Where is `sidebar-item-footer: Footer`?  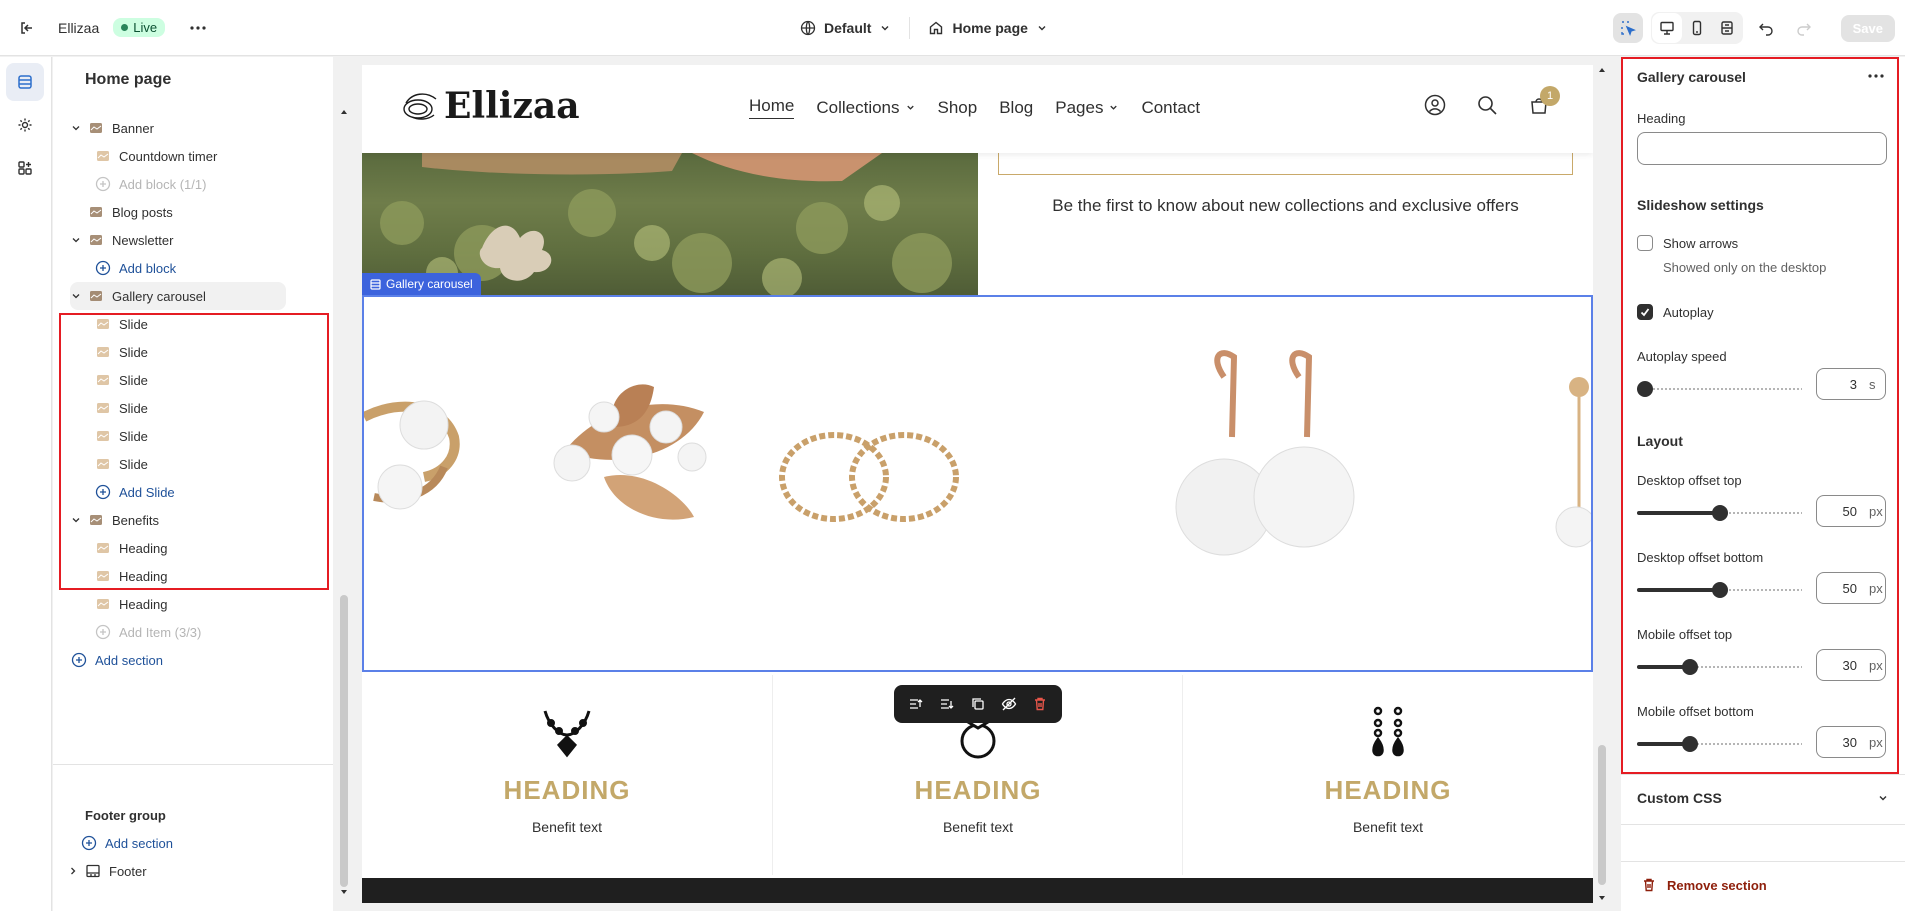
sidebar-item-footer: Footer is located at coordinates (107, 871).